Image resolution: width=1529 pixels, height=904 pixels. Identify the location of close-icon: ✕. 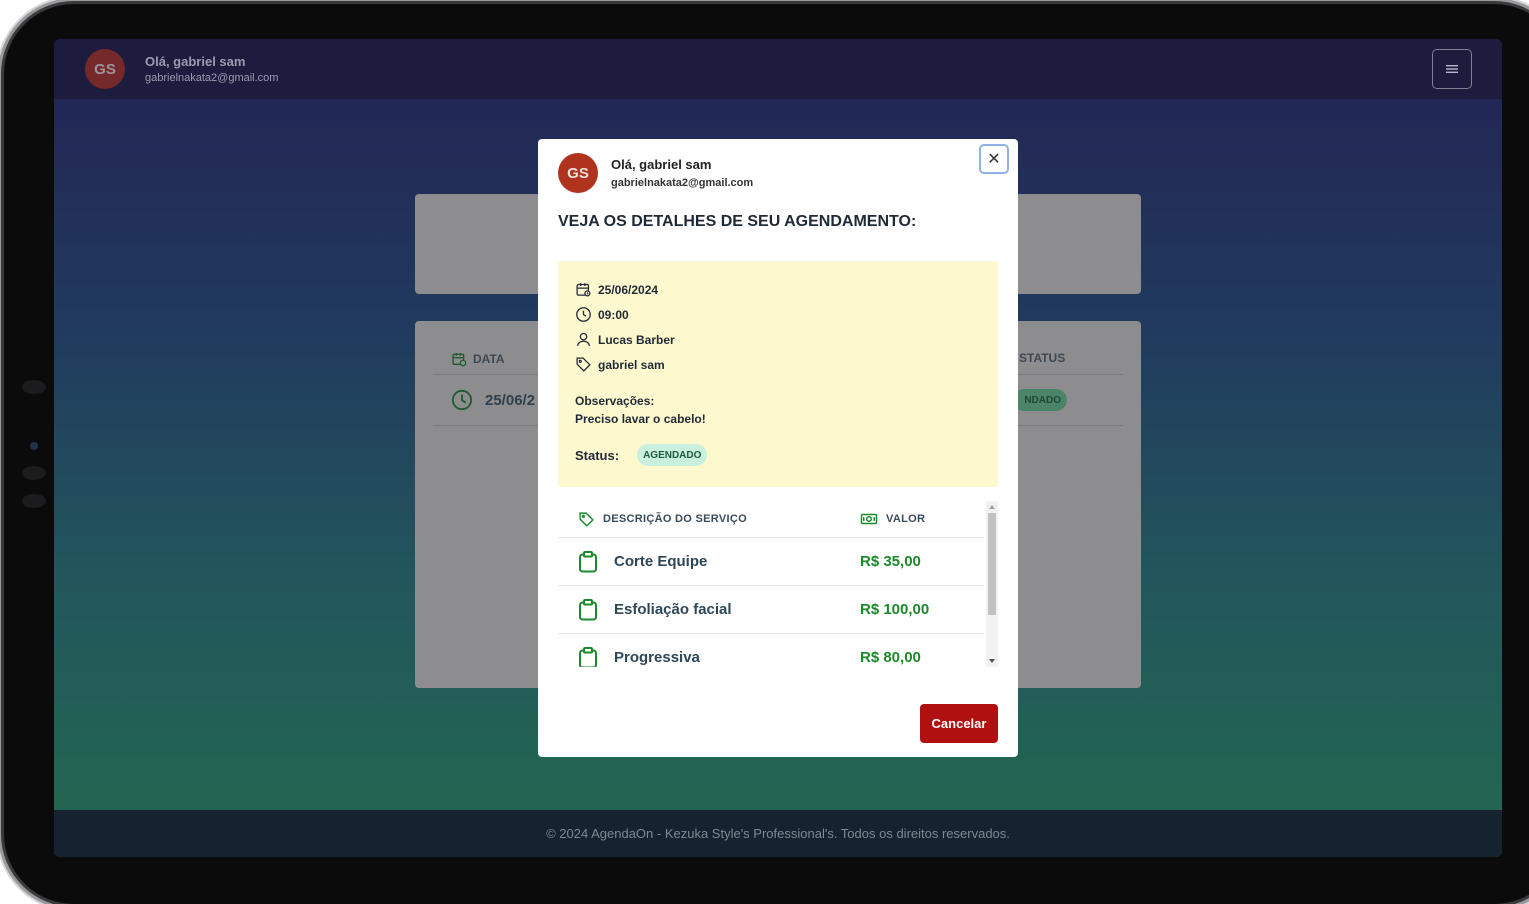
(994, 159).